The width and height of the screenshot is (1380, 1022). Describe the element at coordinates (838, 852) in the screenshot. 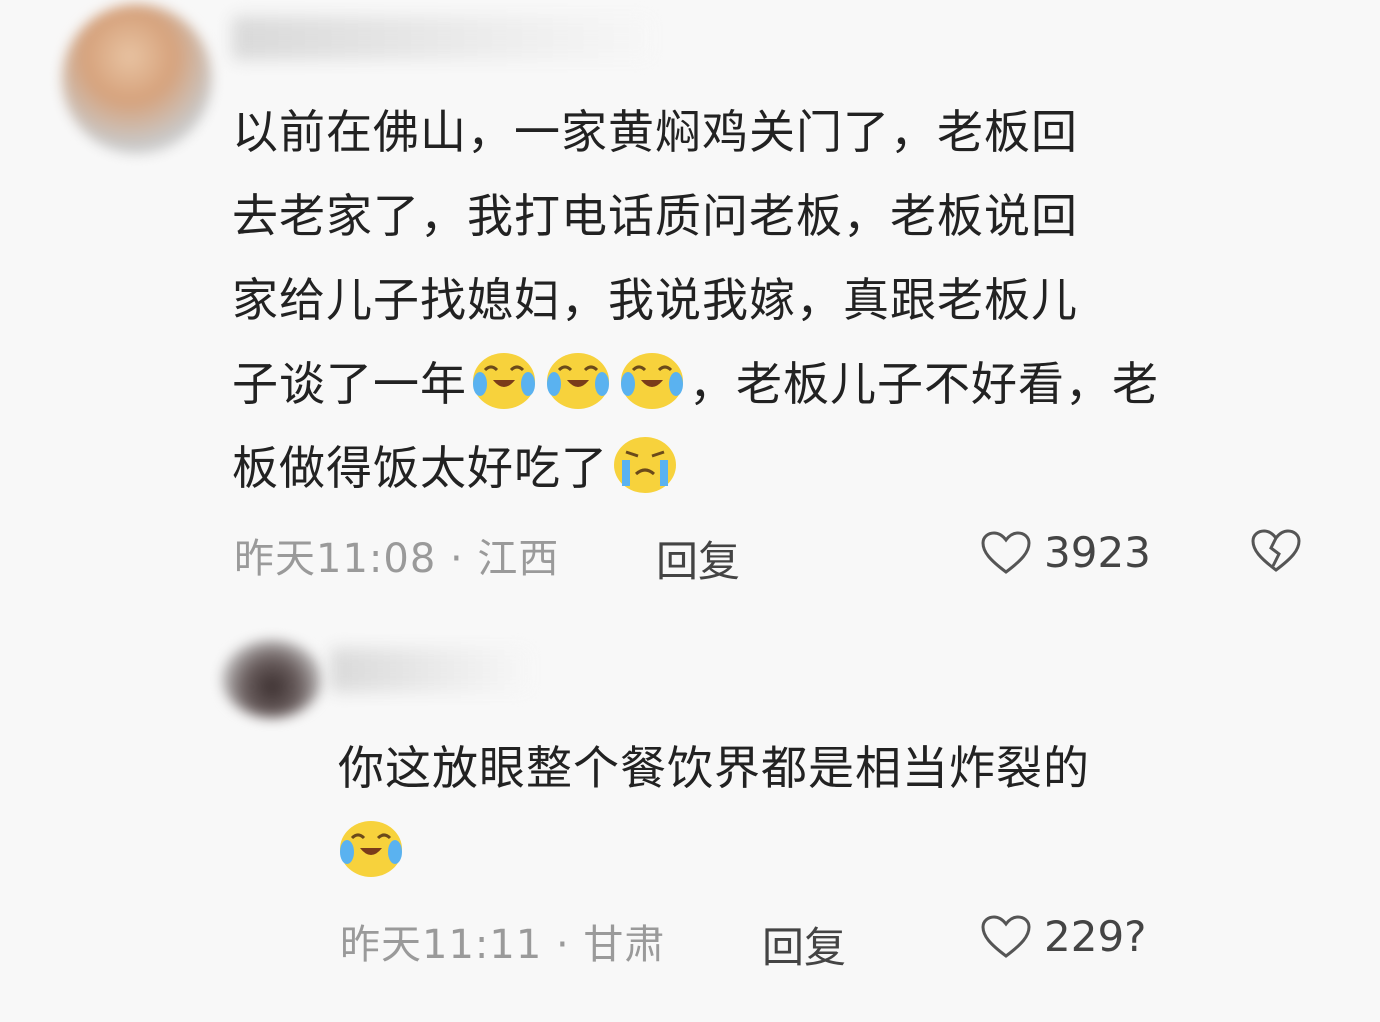

I see `comment-line` at that location.